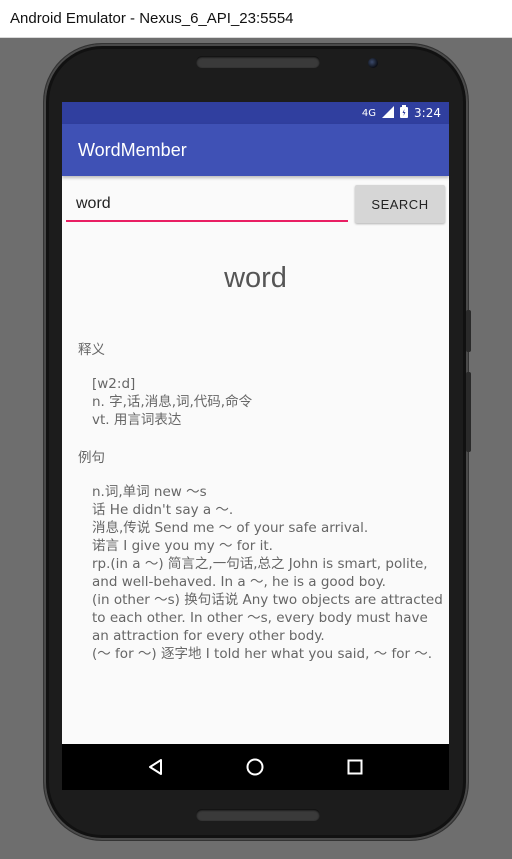 This screenshot has height=859, width=512. Describe the element at coordinates (400, 204) in the screenshot. I see `search-button: SEARCH` at that location.